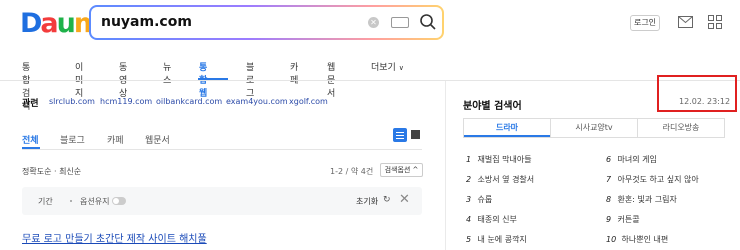 The image size is (740, 250). I want to click on keyword-rank: 10, so click(611, 239).